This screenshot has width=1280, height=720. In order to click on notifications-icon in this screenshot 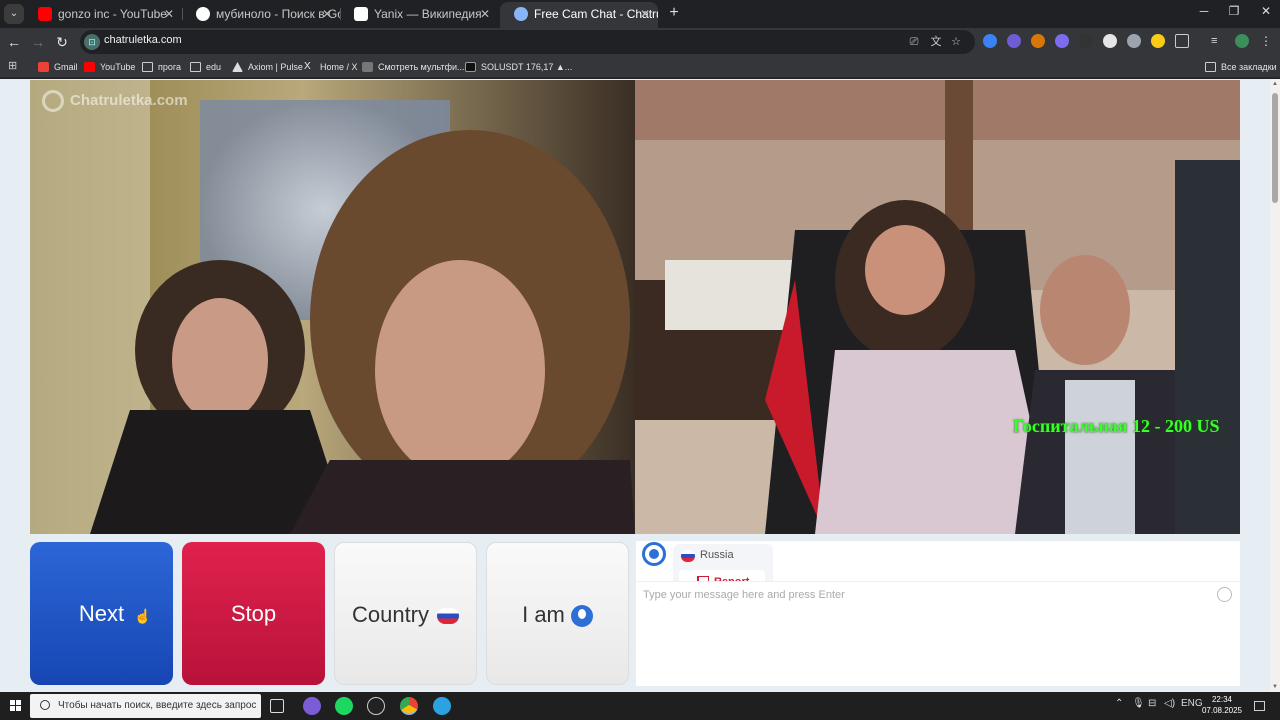, I will do `click(1259, 706)`.